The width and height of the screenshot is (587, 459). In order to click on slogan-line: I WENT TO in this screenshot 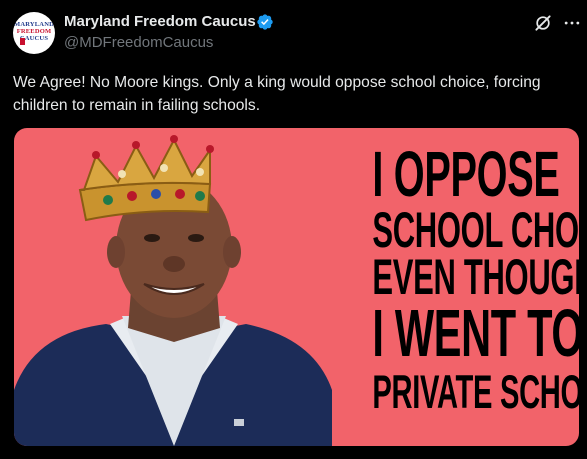, I will do `click(475, 333)`.